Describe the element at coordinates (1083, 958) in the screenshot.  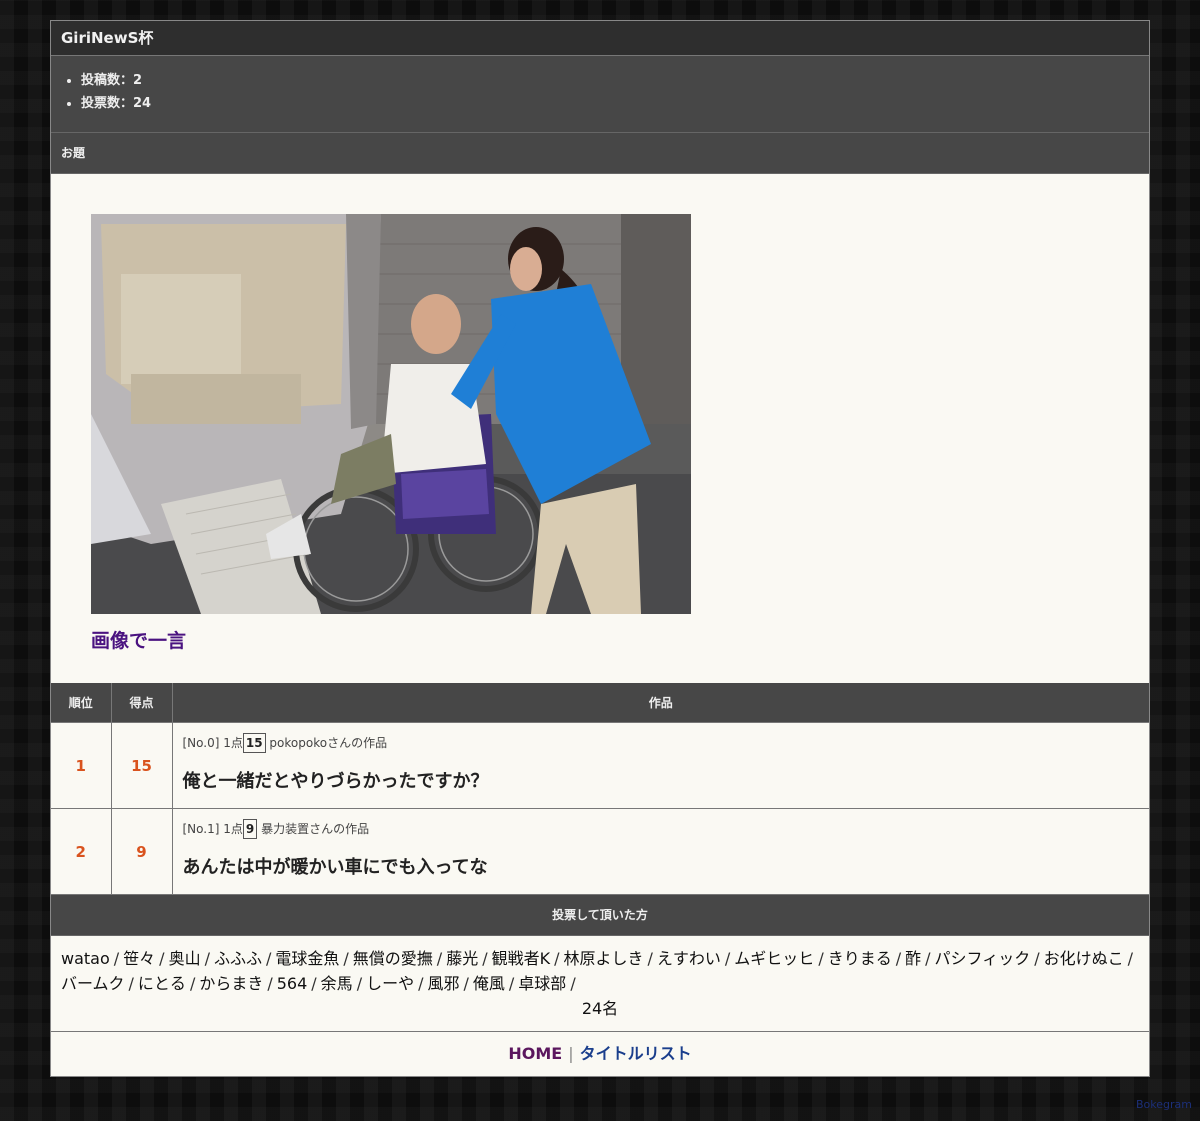
I see `voter-name: お化けぬこ` at that location.